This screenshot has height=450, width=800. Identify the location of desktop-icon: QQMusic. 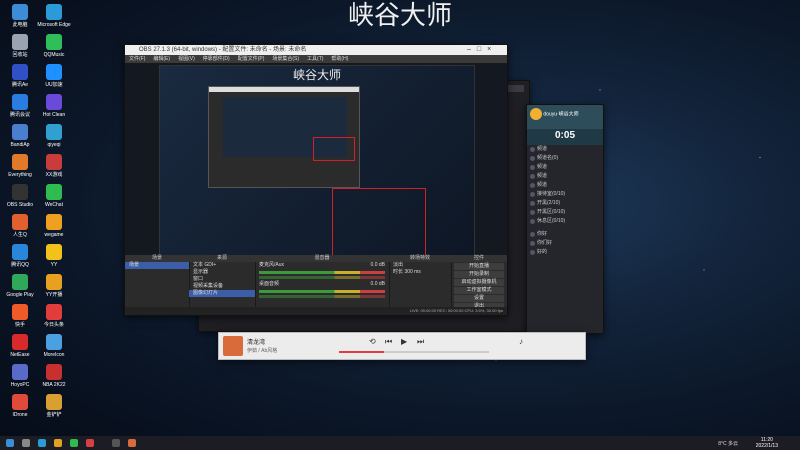
(54, 46).